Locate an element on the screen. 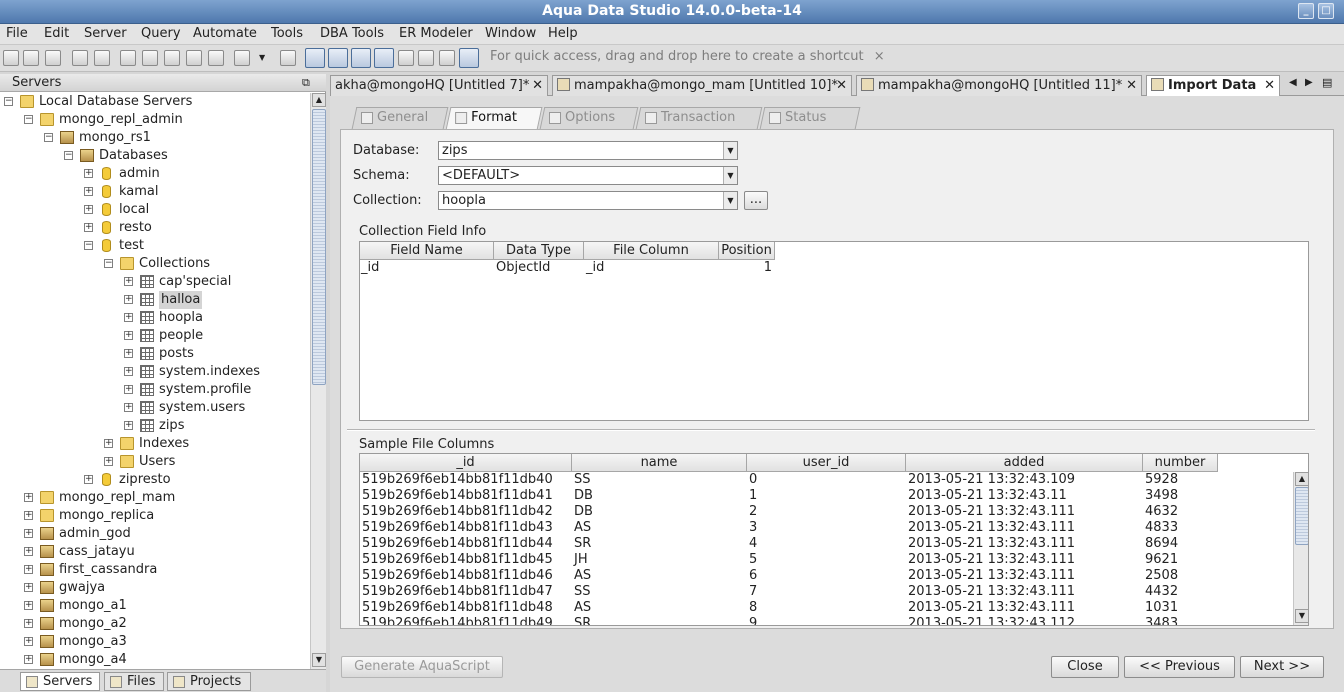  table-cell: 0 is located at coordinates (826, 480).